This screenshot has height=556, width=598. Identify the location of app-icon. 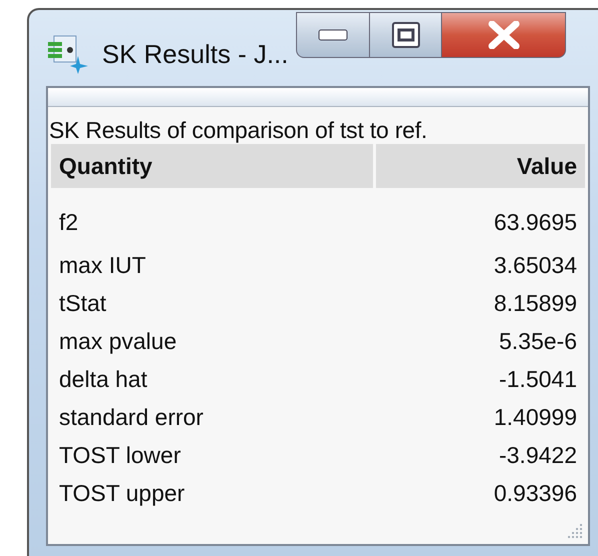
(68, 54).